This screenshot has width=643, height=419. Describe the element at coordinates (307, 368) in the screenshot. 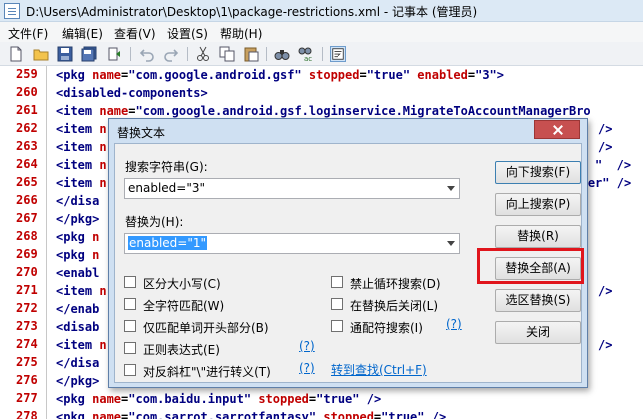

I see `escape-help-link: (?)` at that location.